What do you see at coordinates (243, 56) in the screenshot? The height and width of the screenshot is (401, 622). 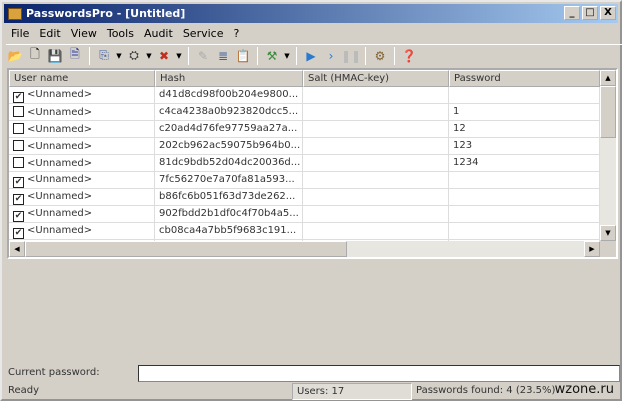 I see `paste-icon: 📋` at bounding box center [243, 56].